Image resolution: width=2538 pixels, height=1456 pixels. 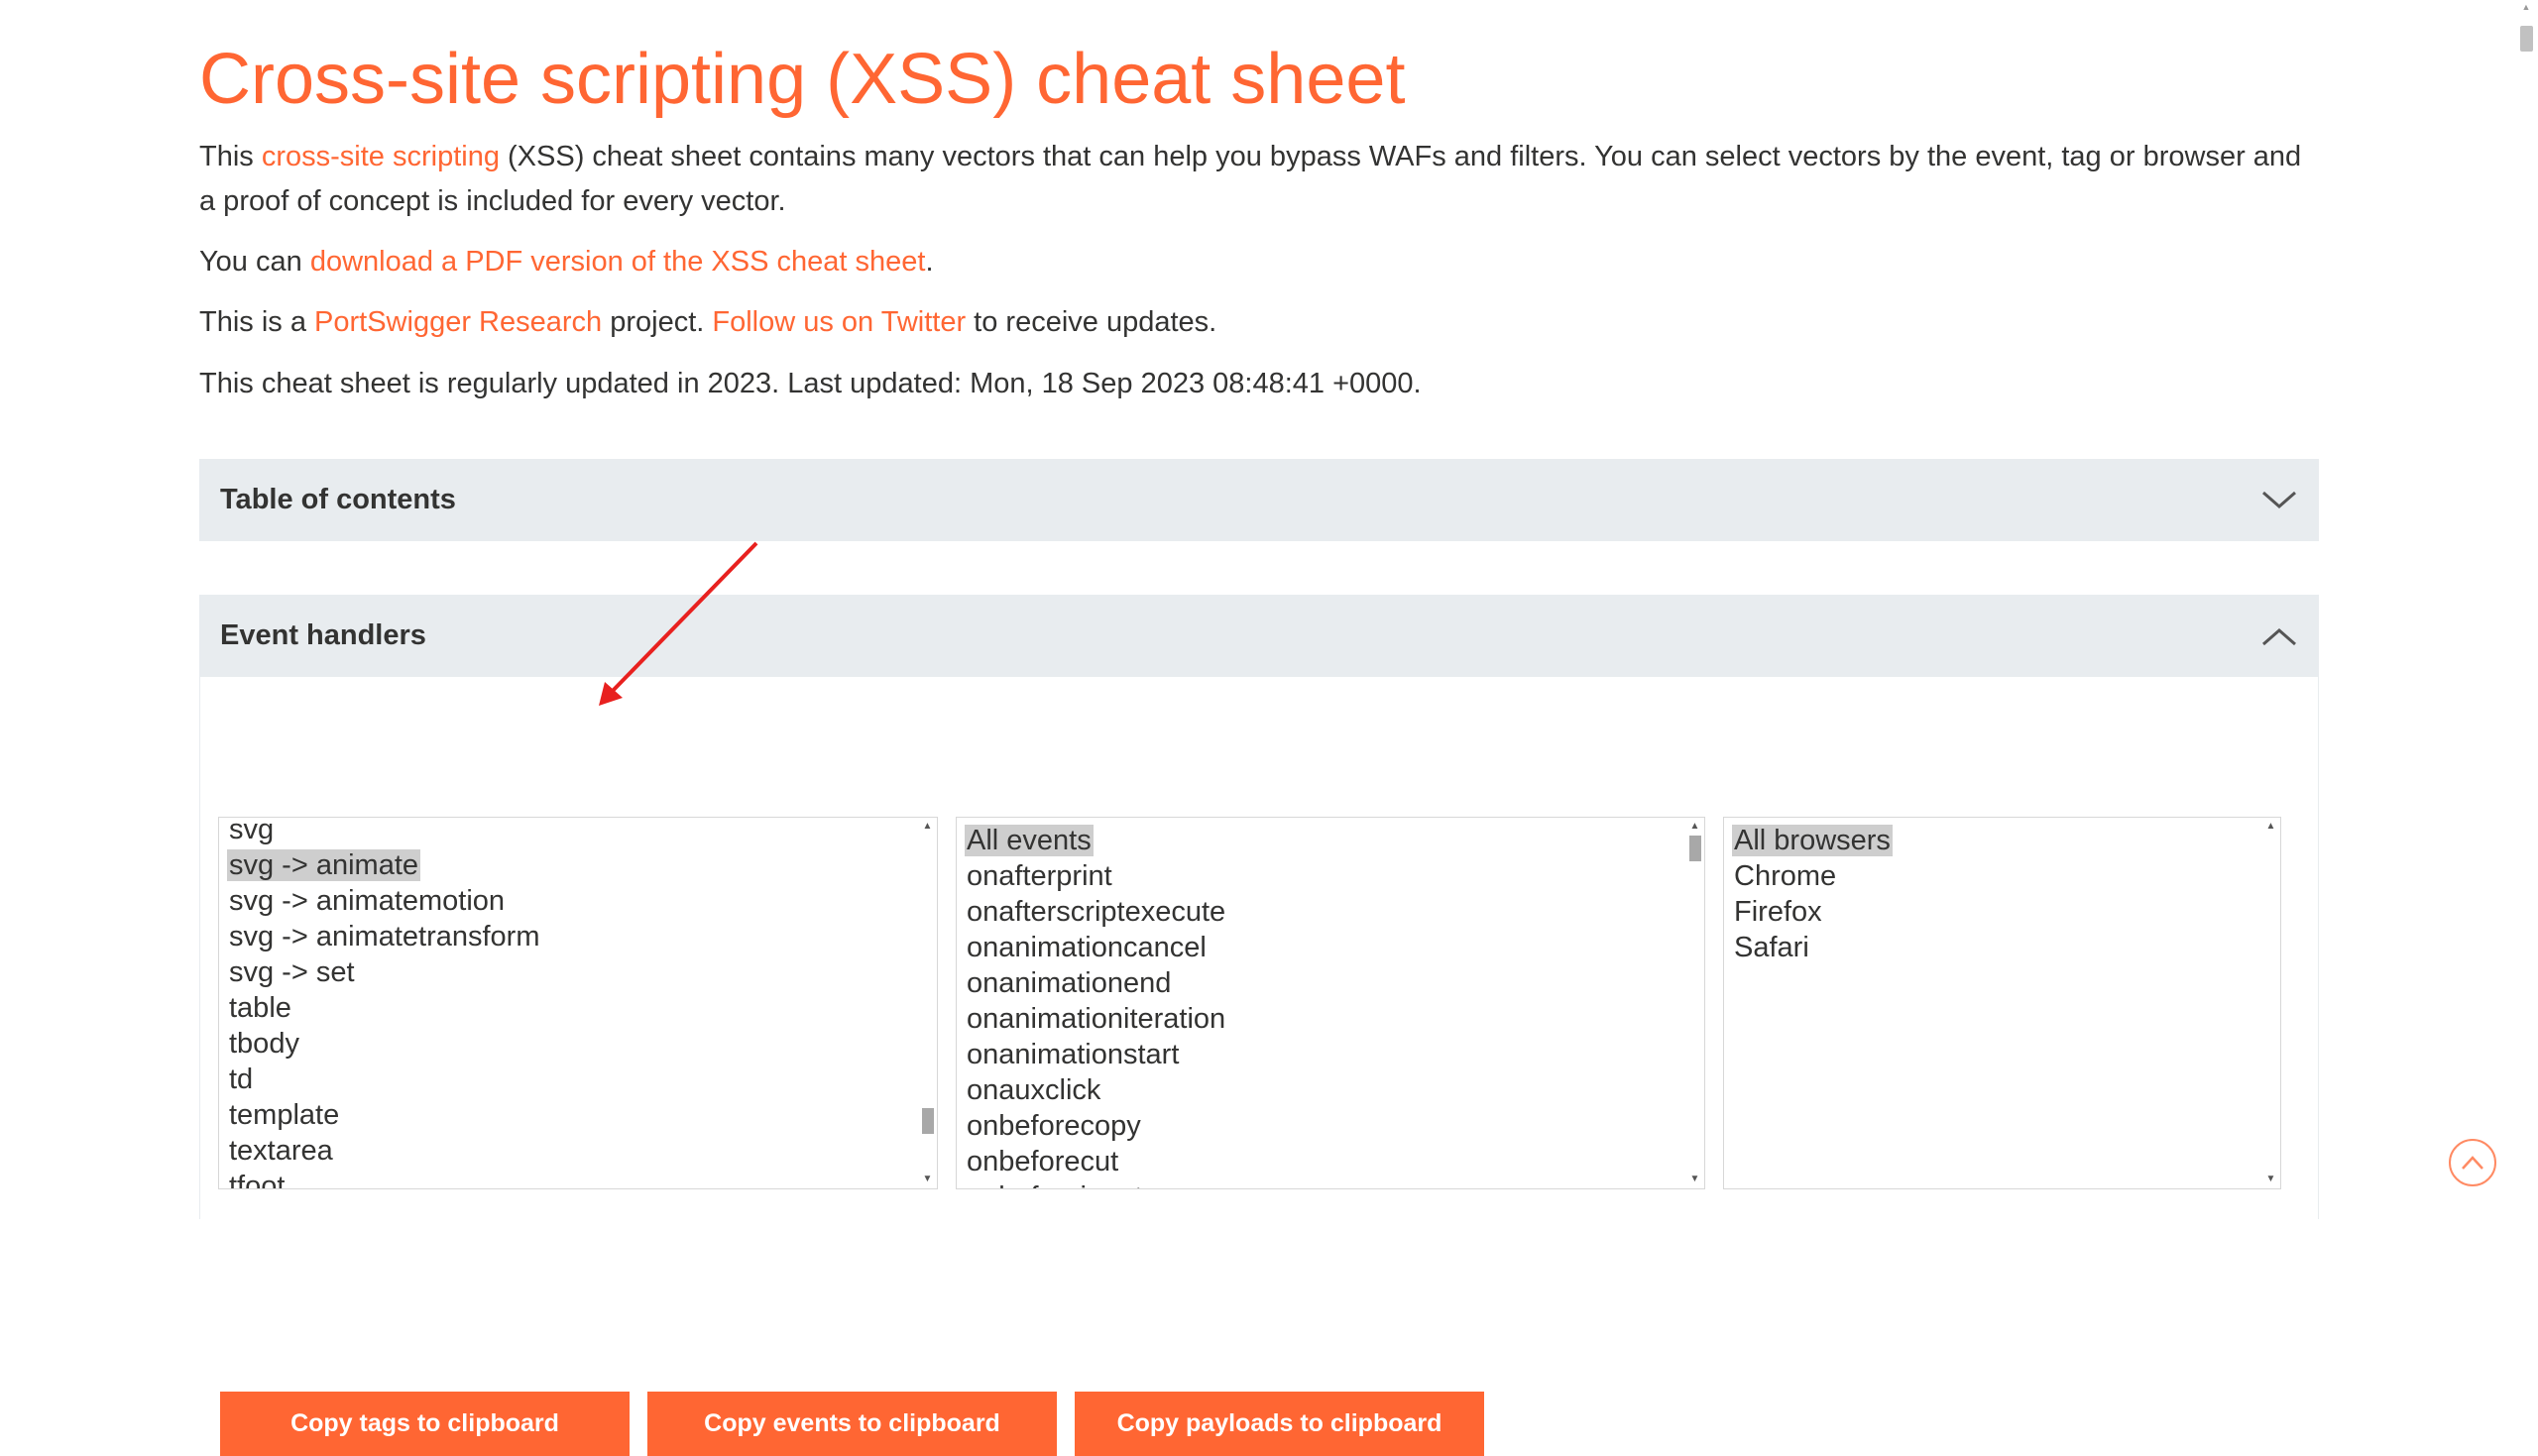 What do you see at coordinates (568, 1179) in the screenshot?
I see `tags-option: tfoot` at bounding box center [568, 1179].